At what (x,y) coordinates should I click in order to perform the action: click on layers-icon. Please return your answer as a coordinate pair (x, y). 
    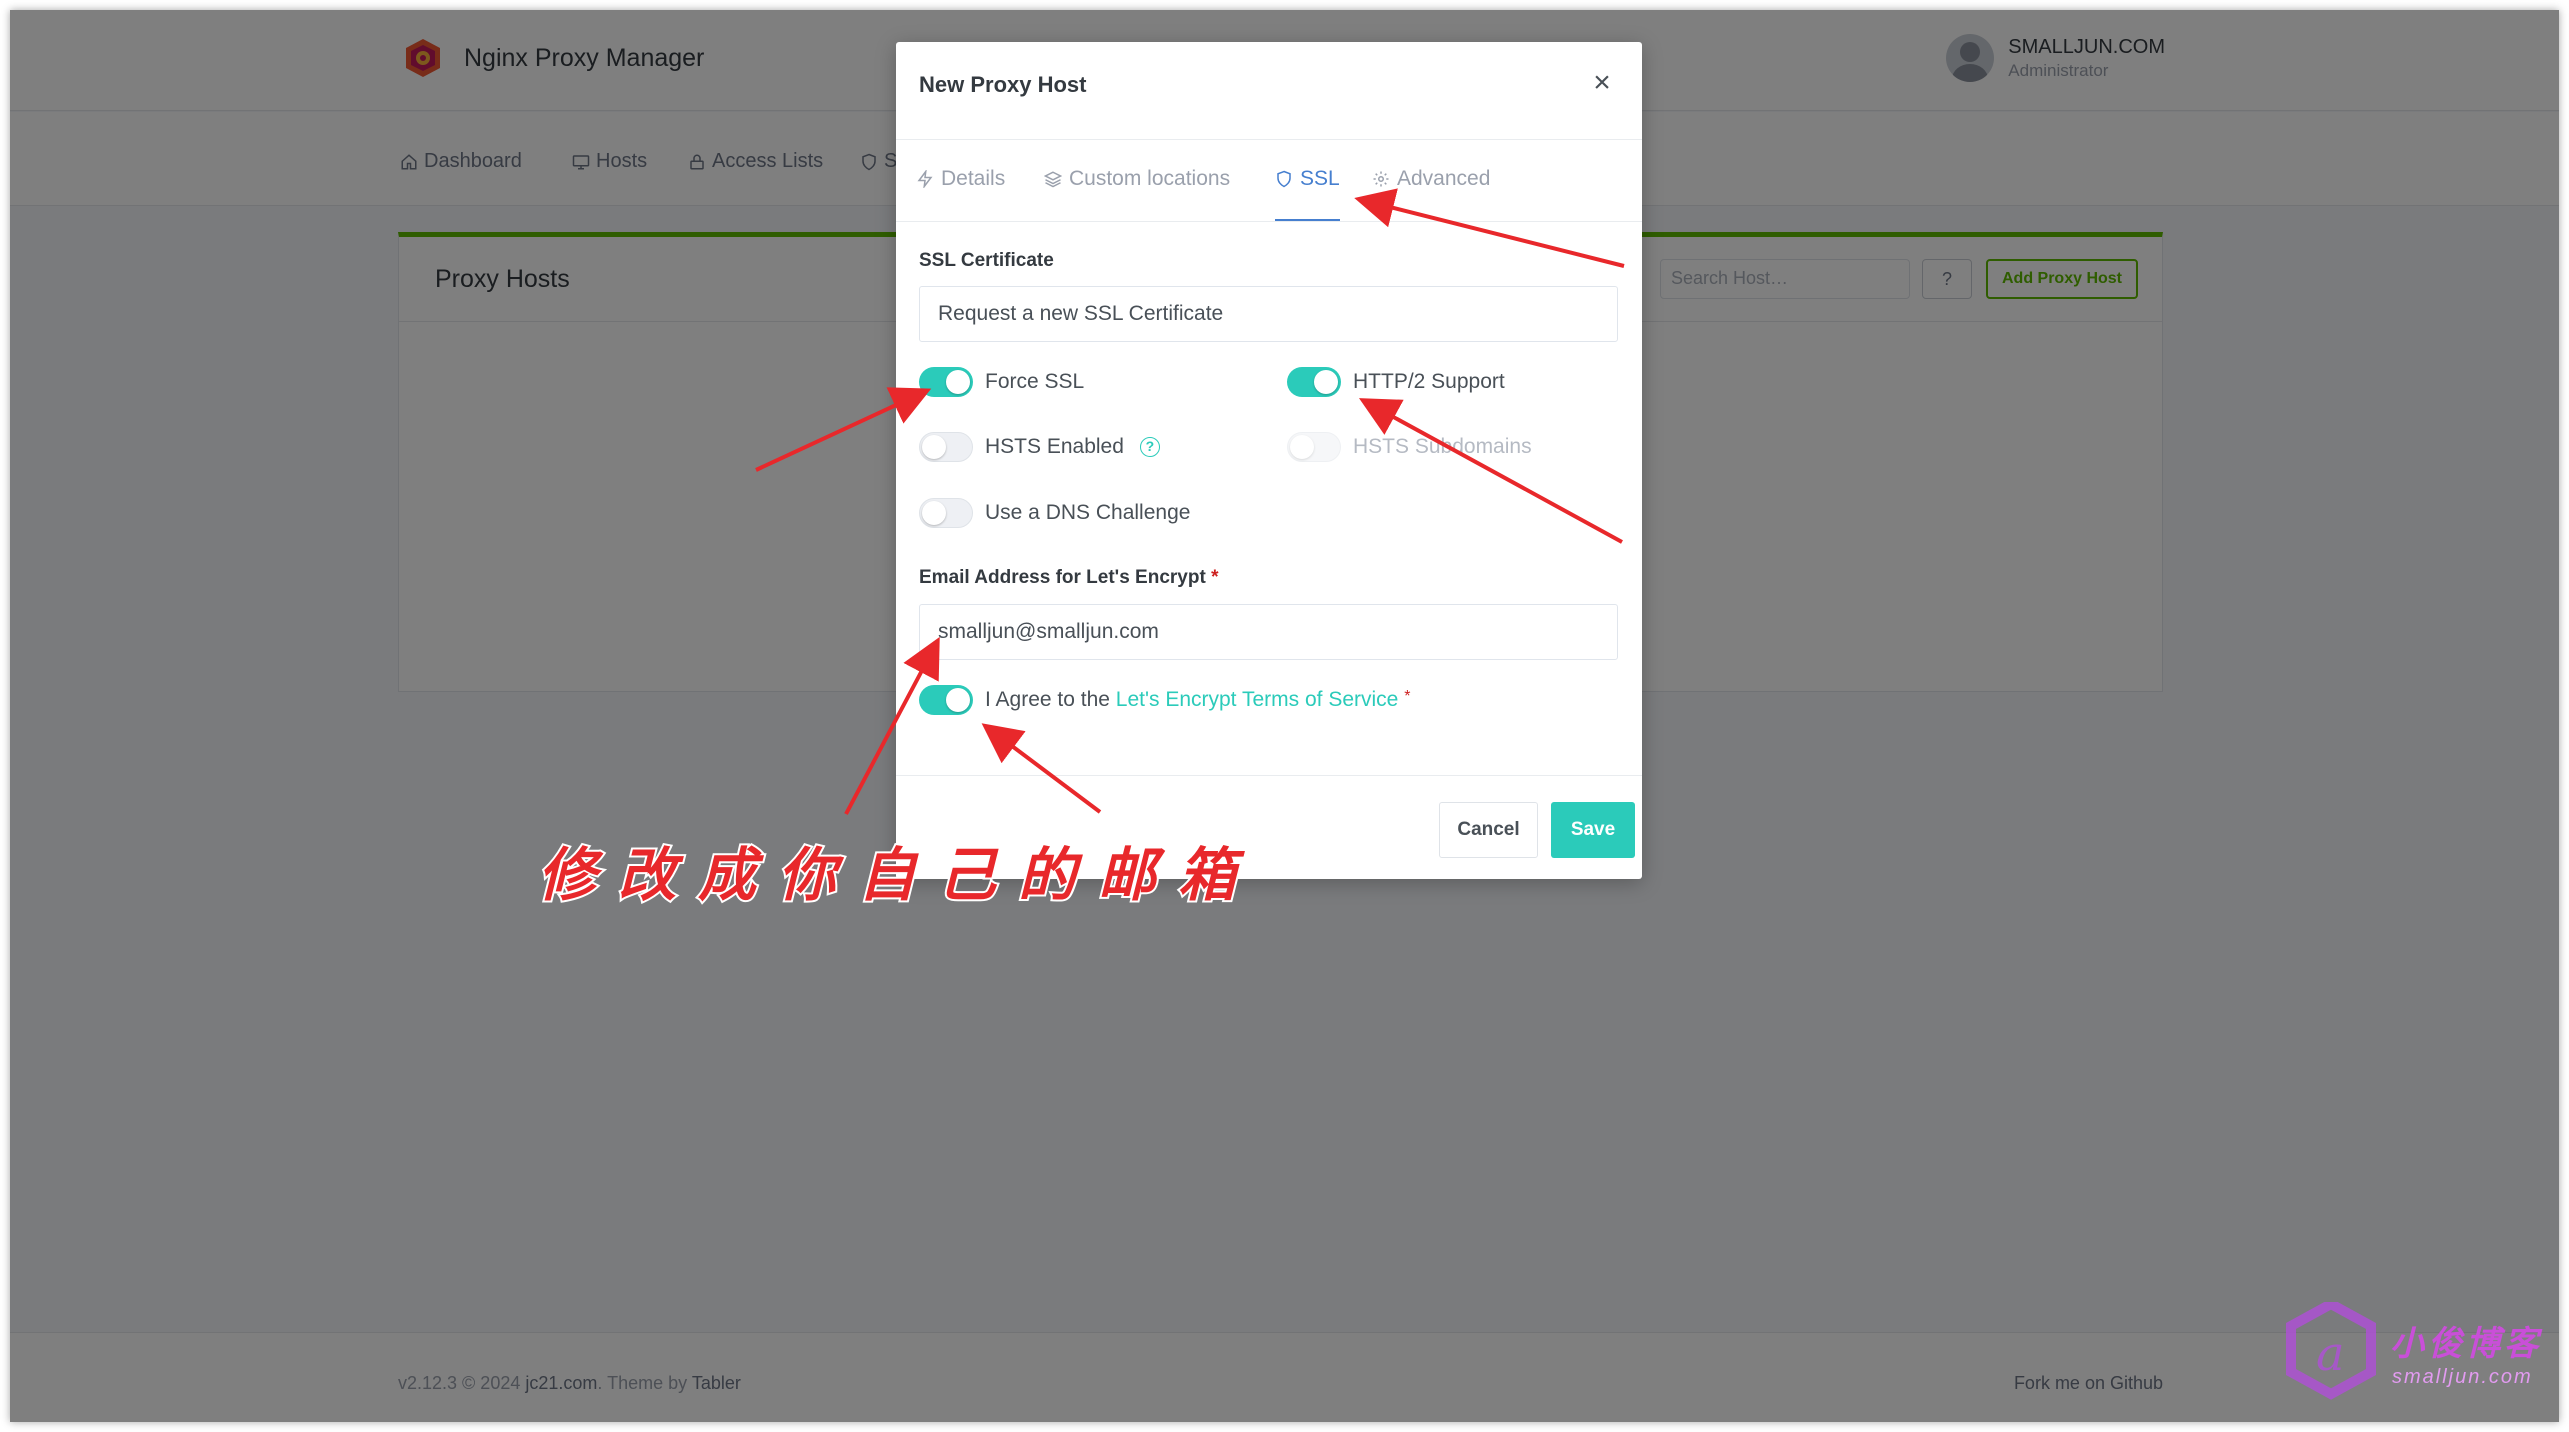
    Looking at the image, I should click on (1053, 179).